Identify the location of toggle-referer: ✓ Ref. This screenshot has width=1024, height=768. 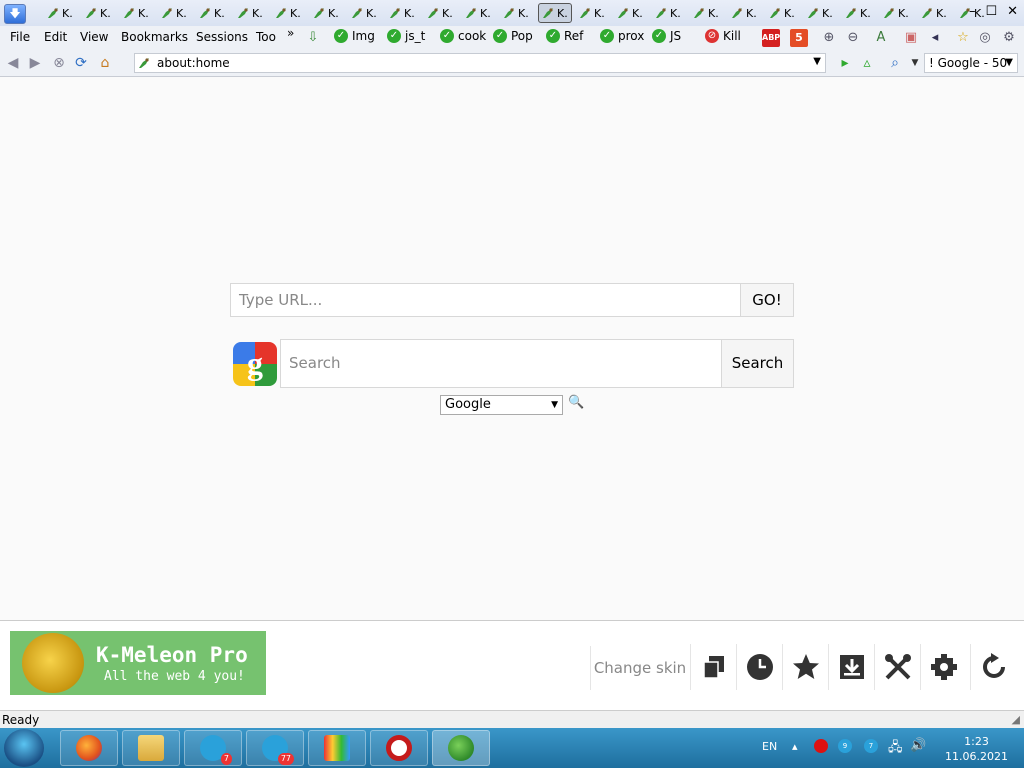
(564, 36).